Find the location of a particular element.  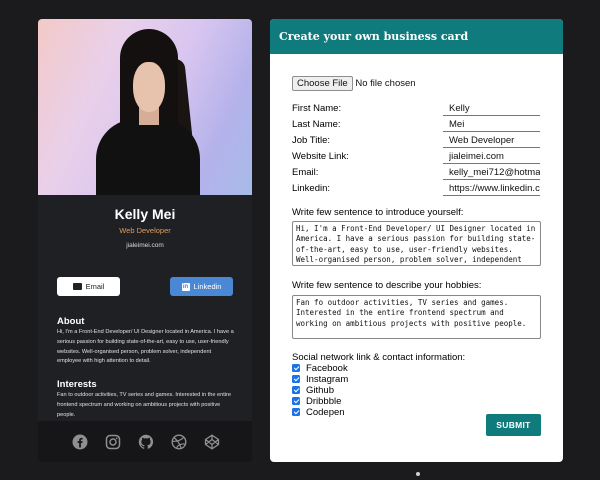

linkedin-input is located at coordinates (491, 188).